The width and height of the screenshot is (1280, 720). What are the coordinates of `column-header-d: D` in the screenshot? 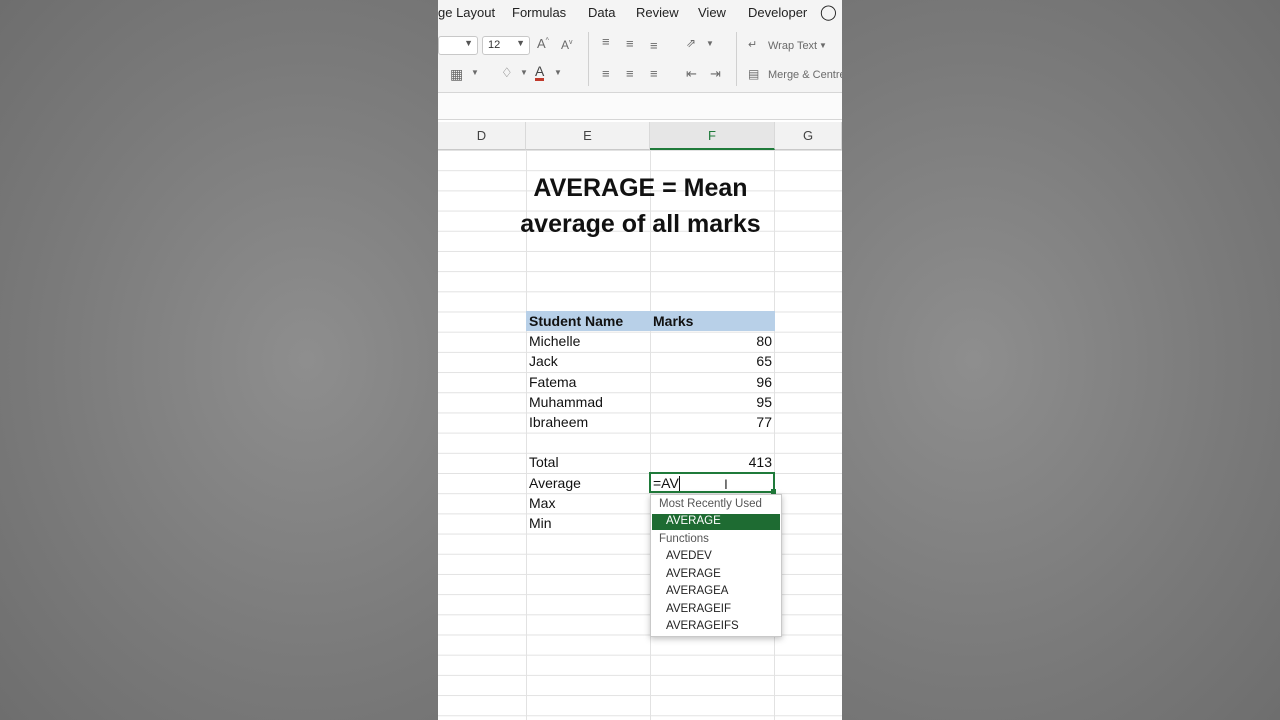 It's located at (482, 136).